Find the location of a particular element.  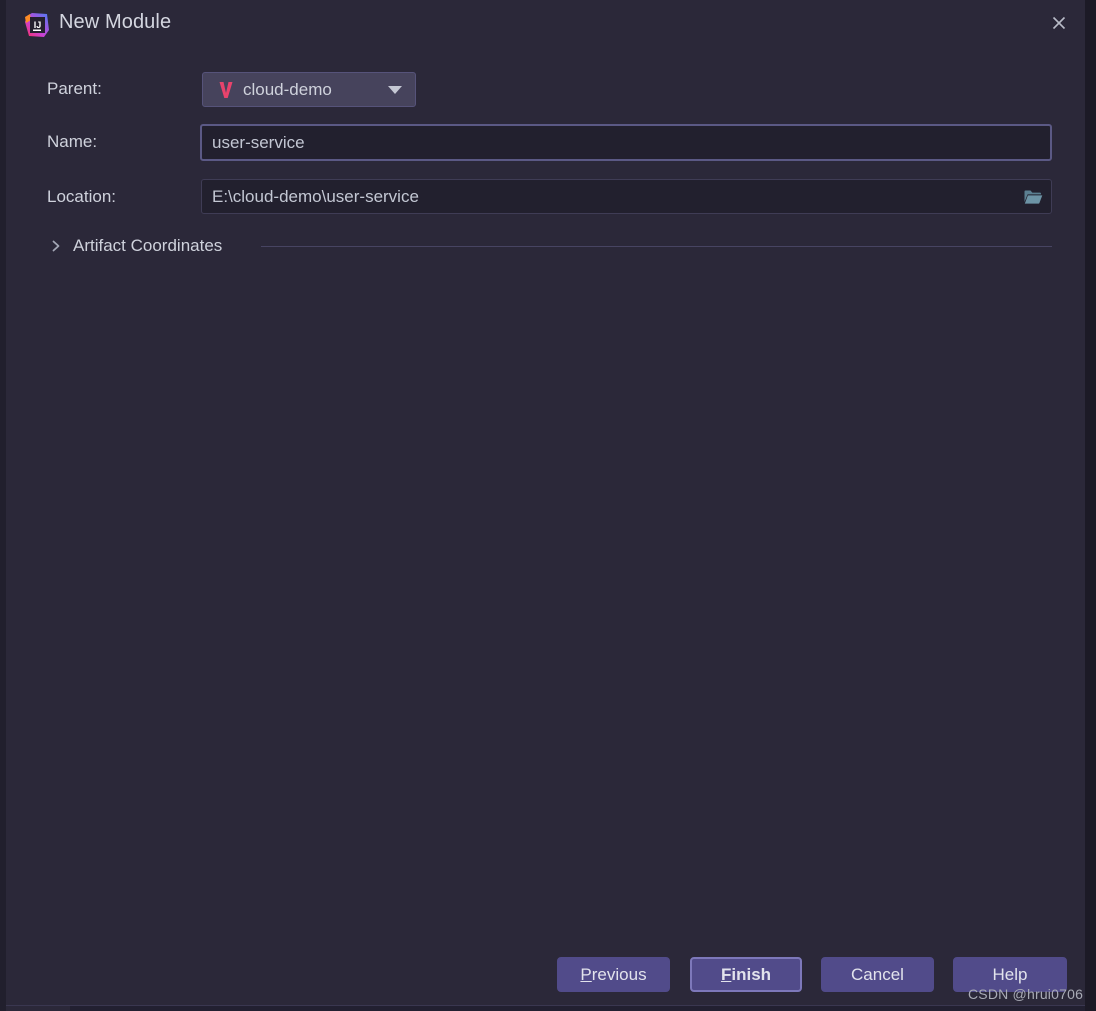

dialog-title: New Module is located at coordinates (115, 22).